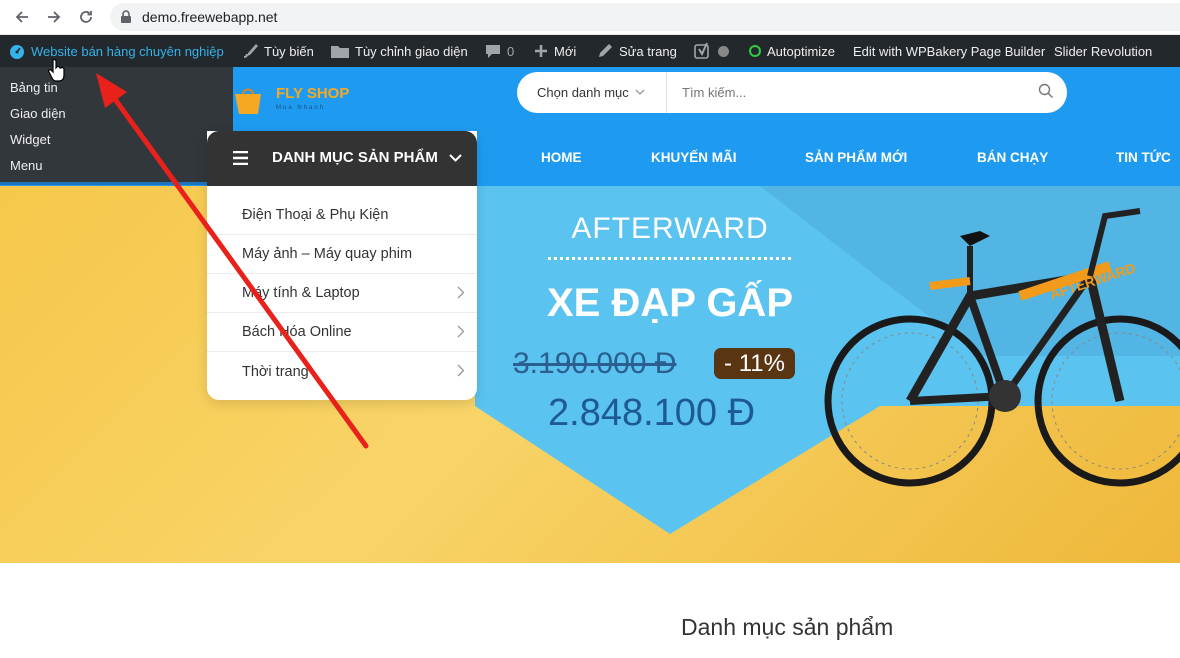 Image resolution: width=1180 pixels, height=658 pixels. What do you see at coordinates (301, 108) in the screenshot?
I see `logo-tagline: Mua Nhanh` at bounding box center [301, 108].